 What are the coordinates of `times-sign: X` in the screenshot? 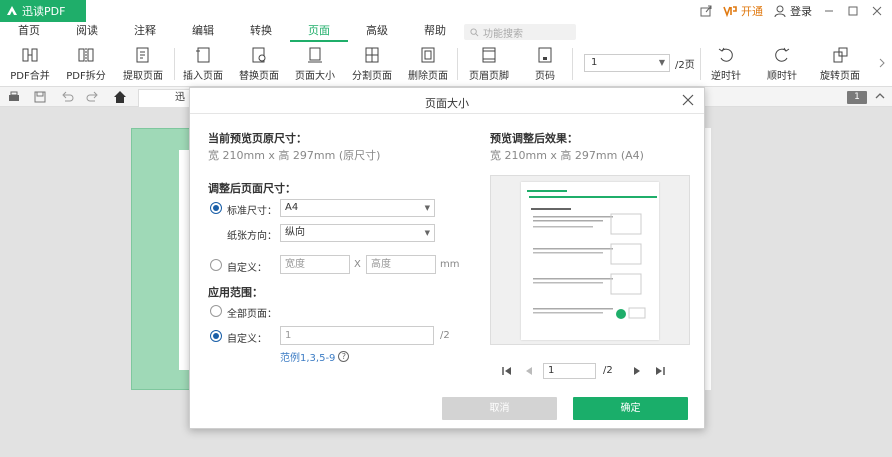 It's located at (357, 264).